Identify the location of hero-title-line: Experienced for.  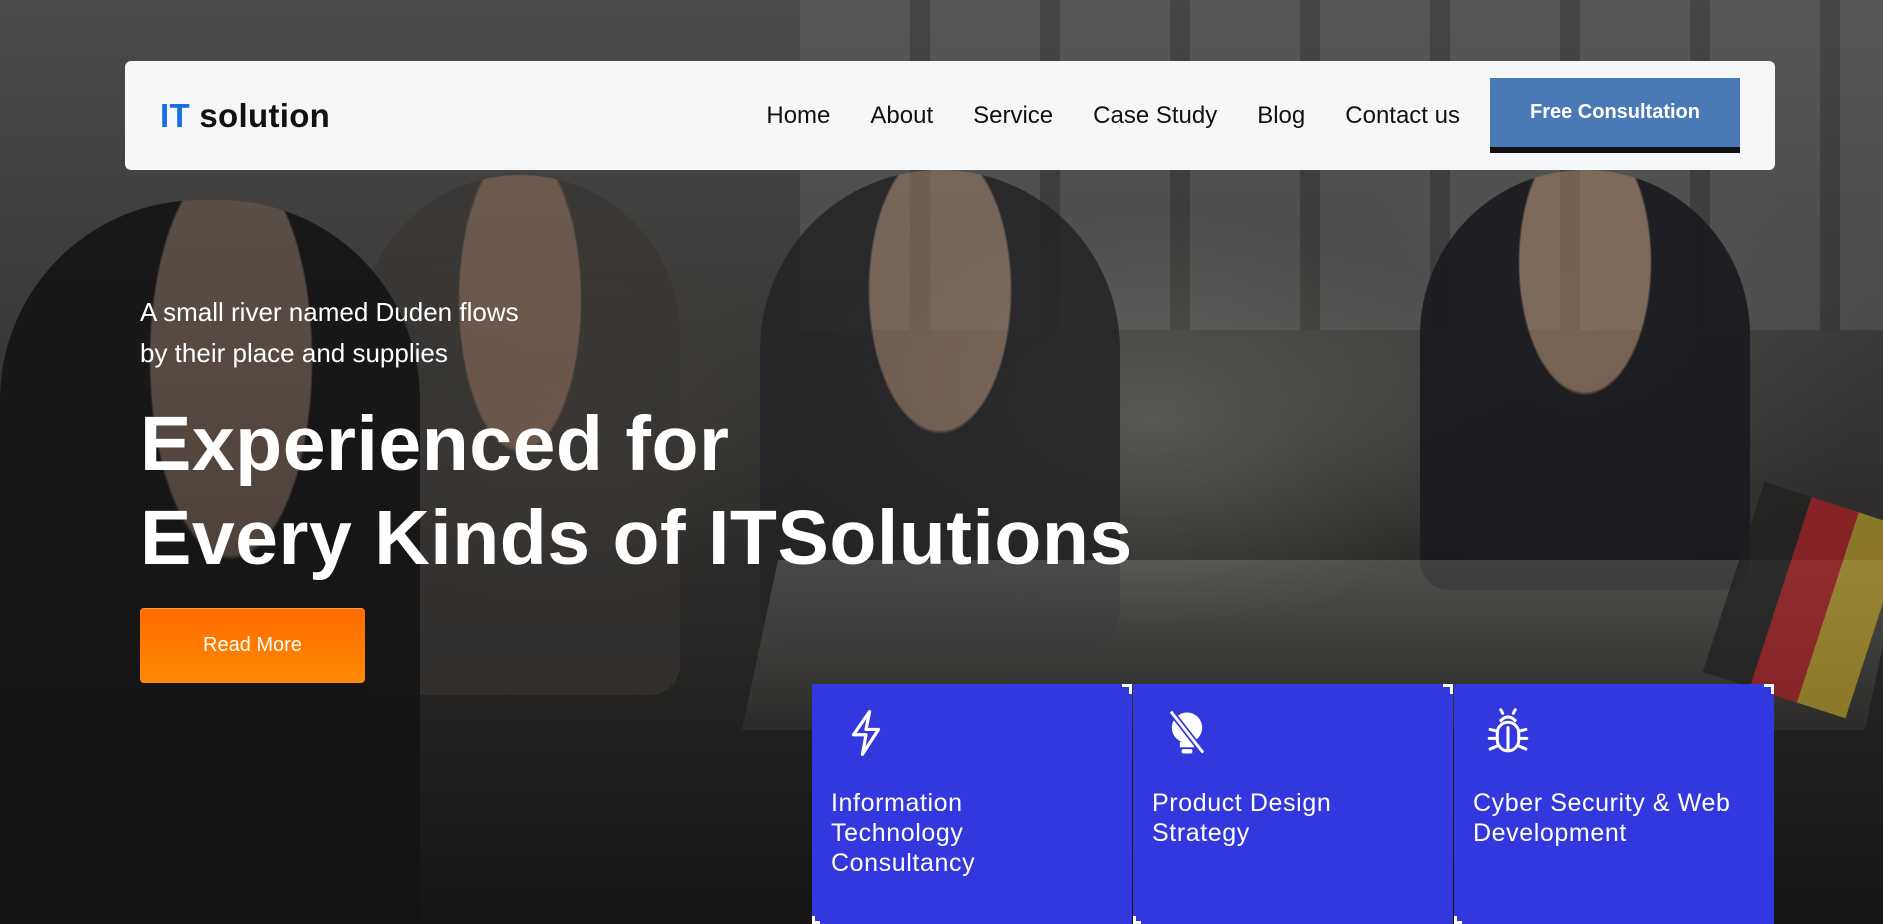
(435, 444).